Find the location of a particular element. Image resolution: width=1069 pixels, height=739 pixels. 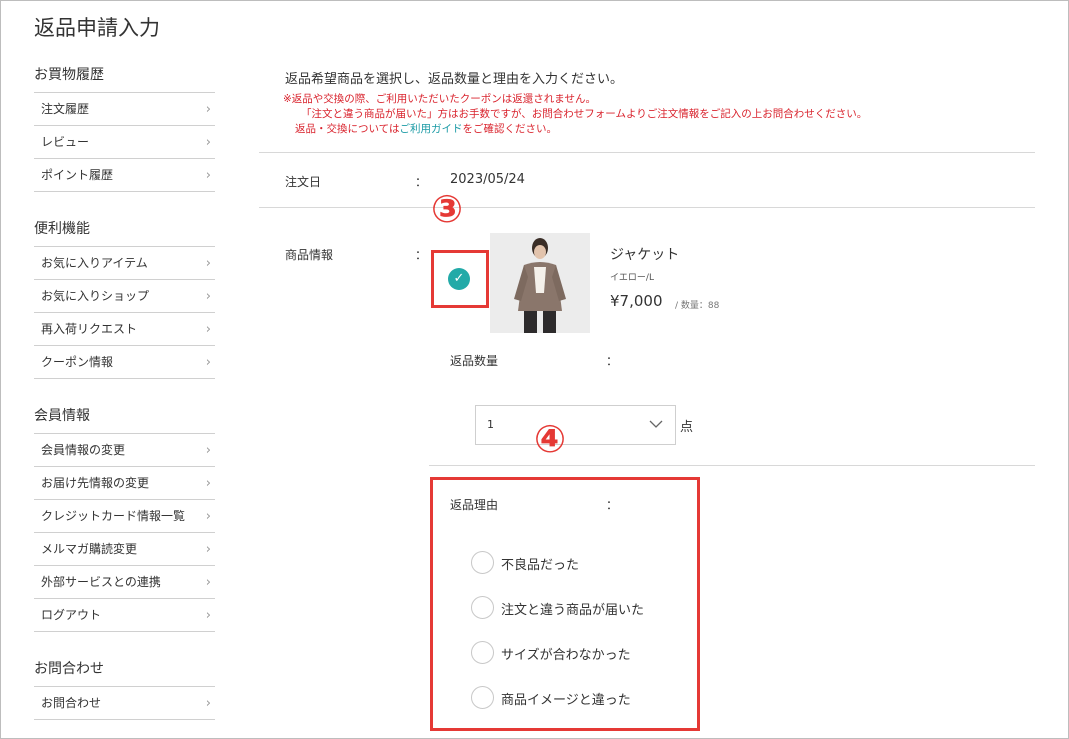

order-date-label: 注文日 is located at coordinates (303, 182).